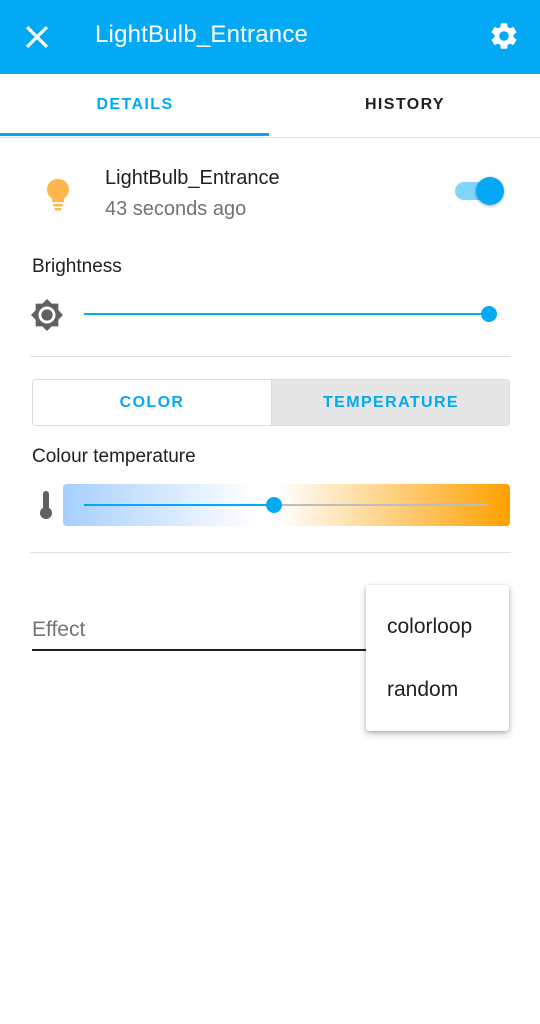 The width and height of the screenshot is (540, 1024). I want to click on tab-bar: DETAILS HISTORY, so click(270, 106).